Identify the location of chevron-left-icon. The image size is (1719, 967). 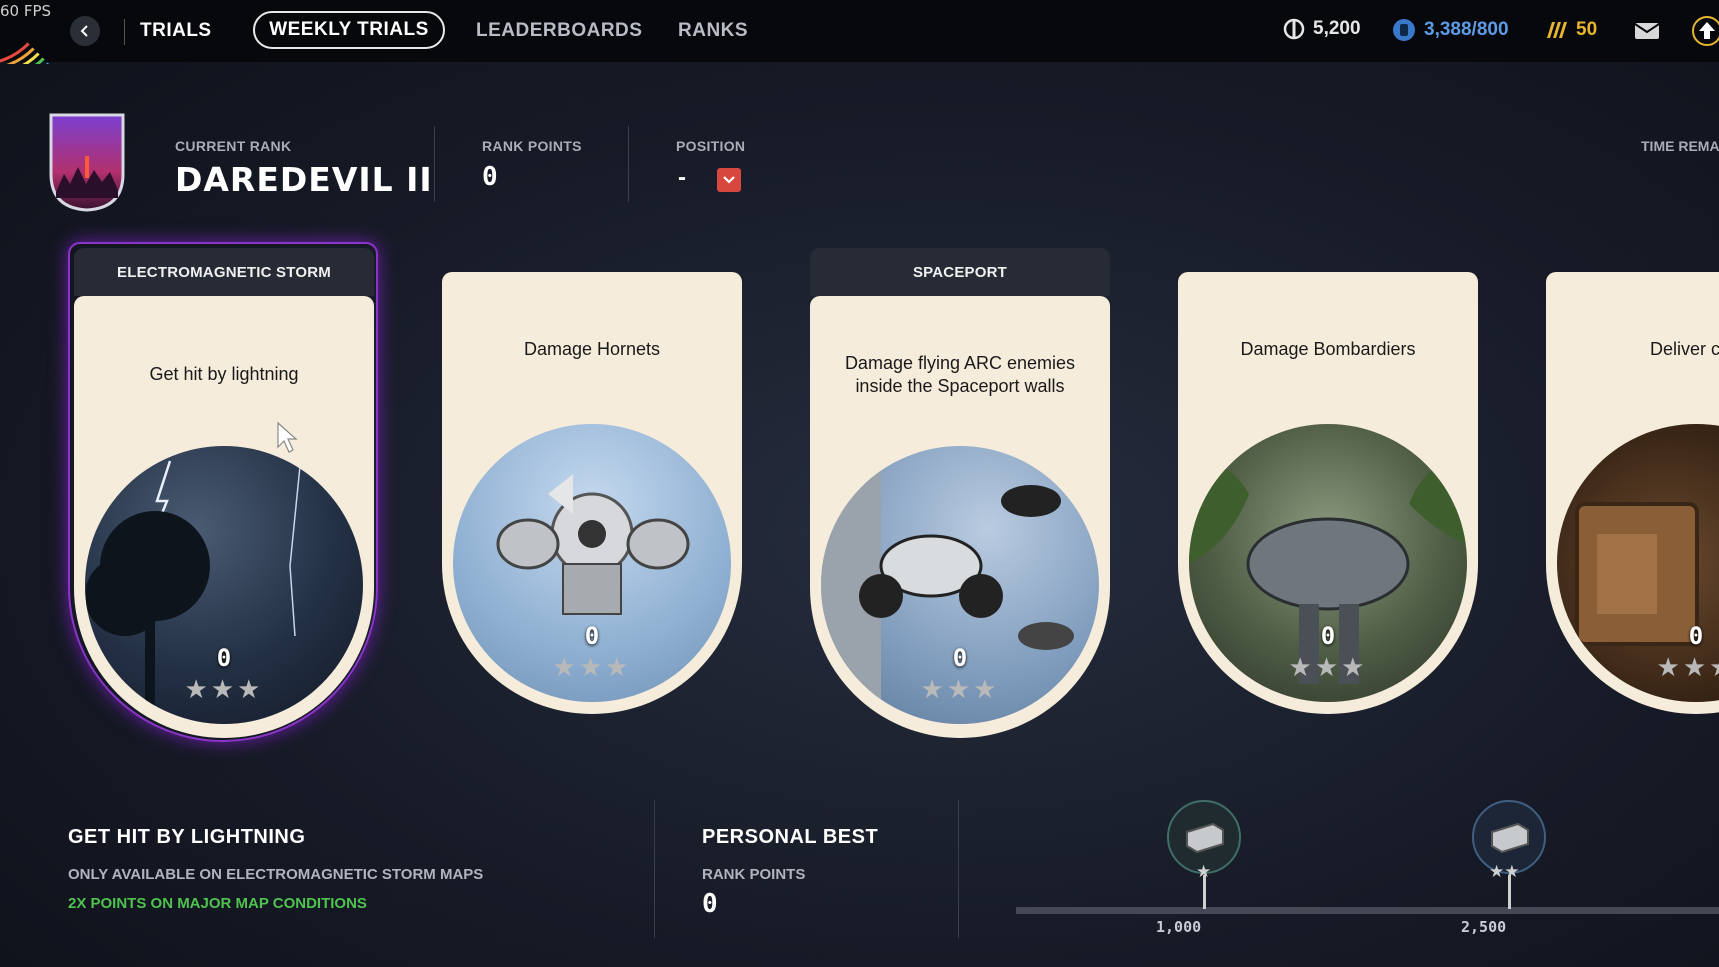
(84, 31).